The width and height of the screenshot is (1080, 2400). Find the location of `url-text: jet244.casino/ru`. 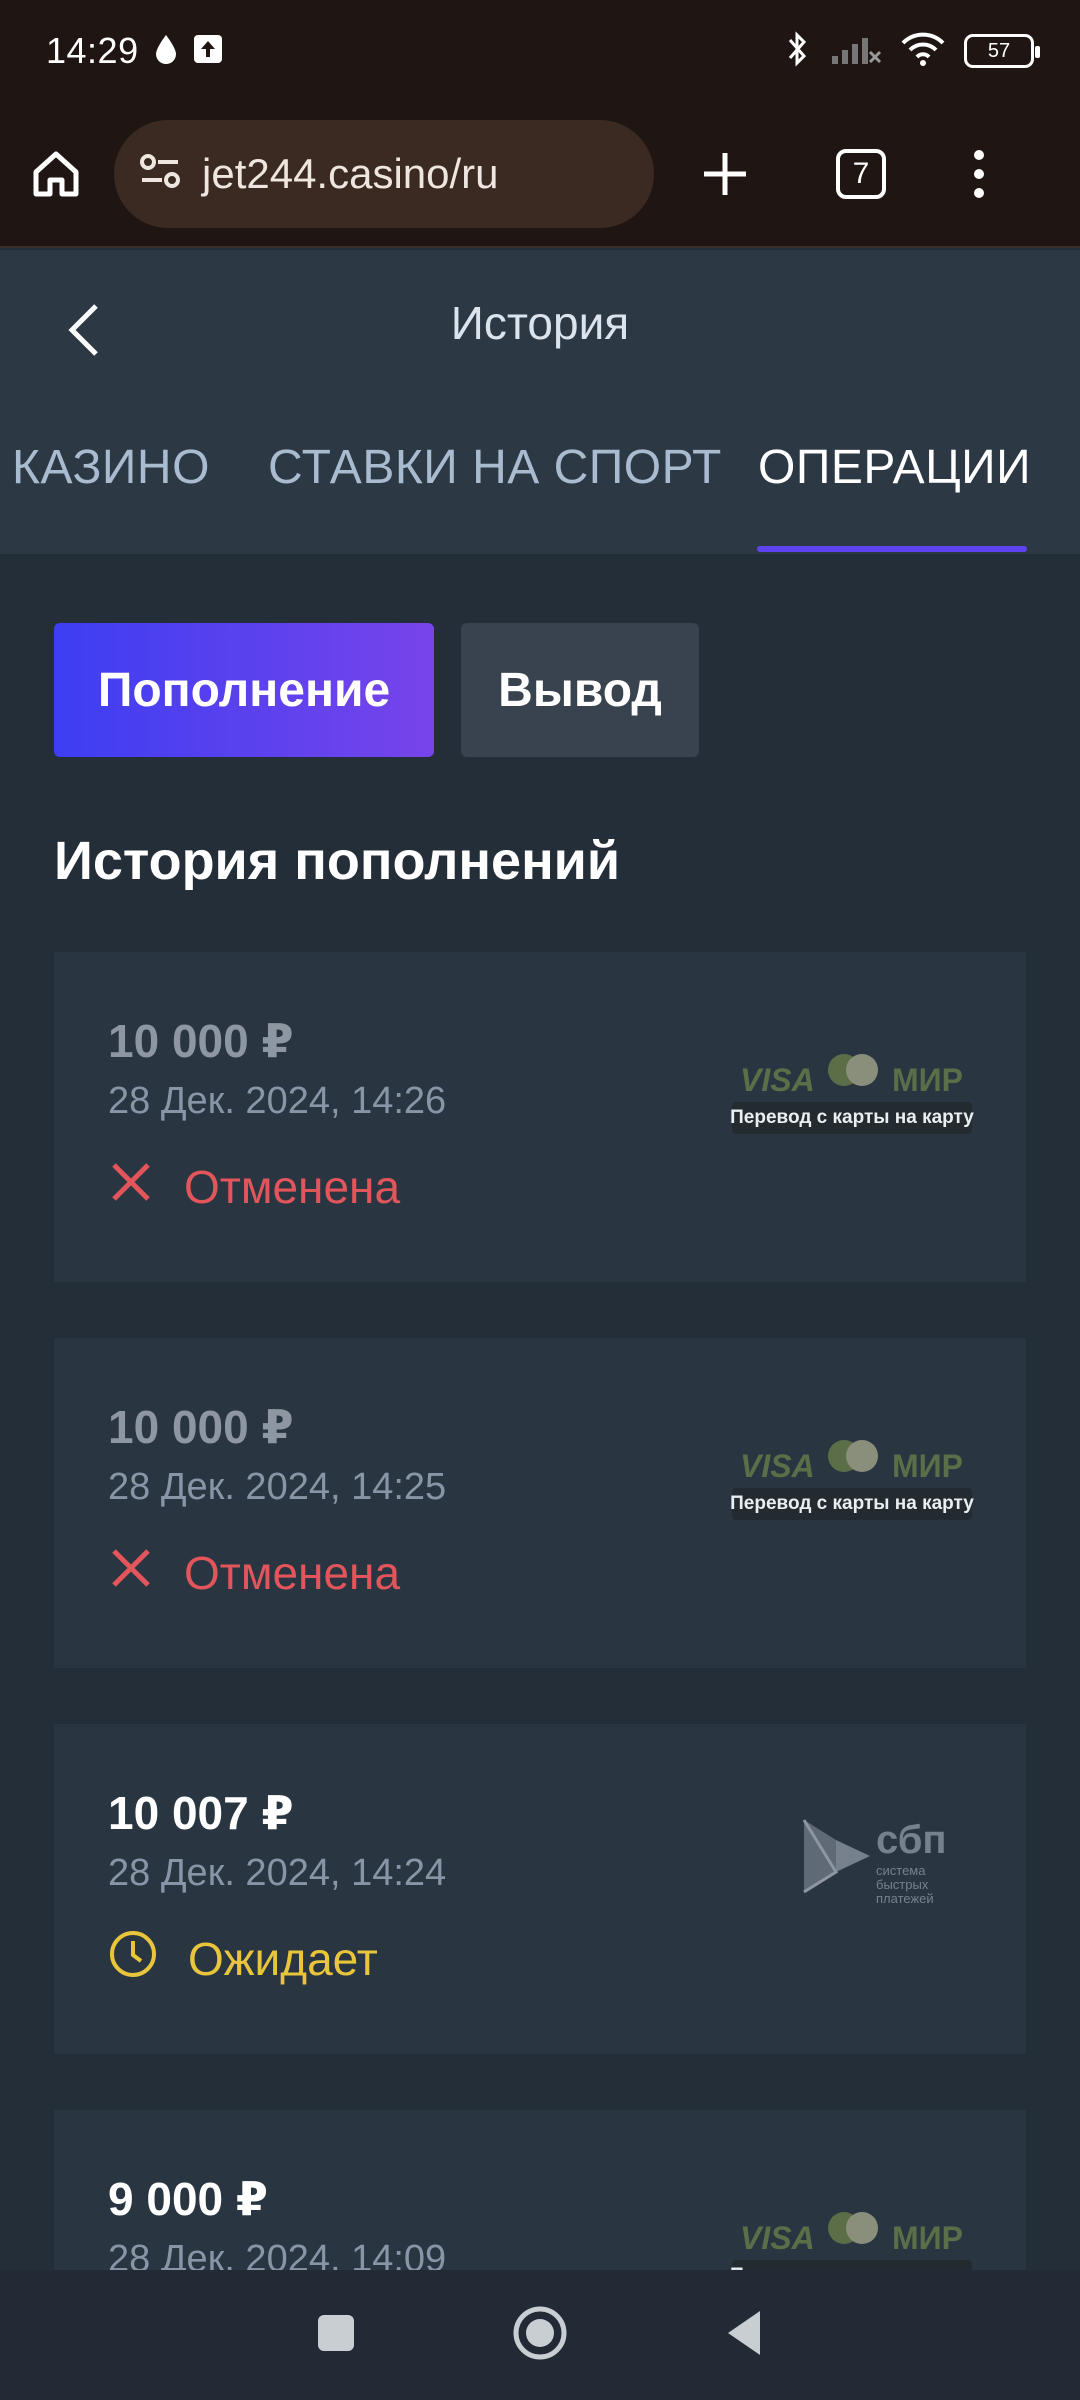

url-text: jet244.casino/ru is located at coordinates (350, 173).